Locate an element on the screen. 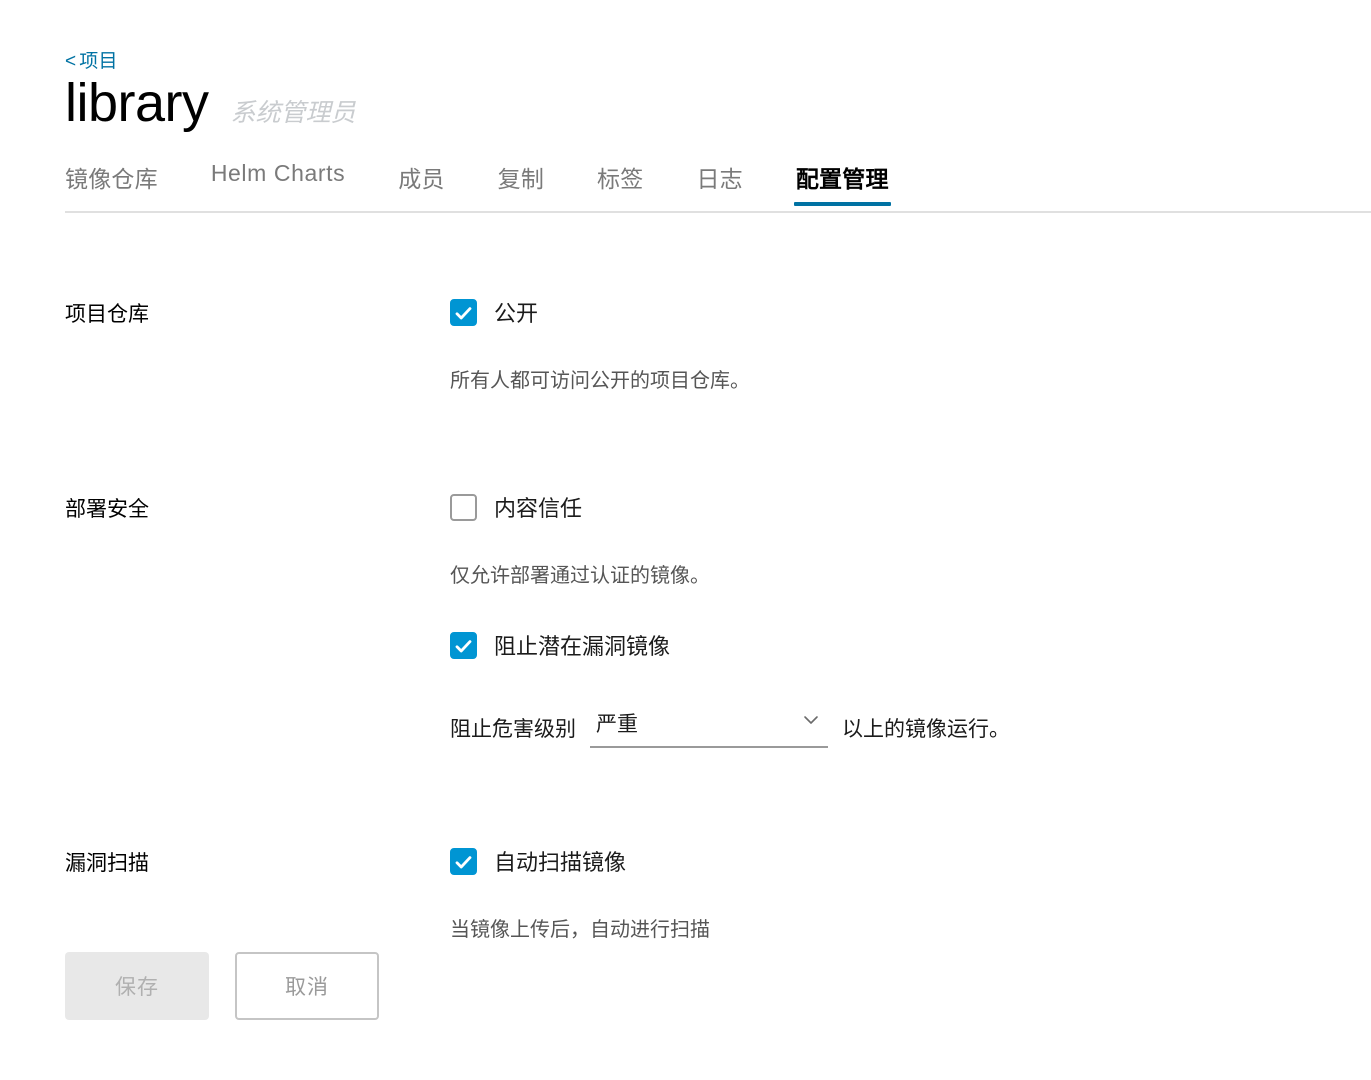  severity-select-row: 阻止危害级别 严重 以上的镜像运行。 is located at coordinates (890, 728).